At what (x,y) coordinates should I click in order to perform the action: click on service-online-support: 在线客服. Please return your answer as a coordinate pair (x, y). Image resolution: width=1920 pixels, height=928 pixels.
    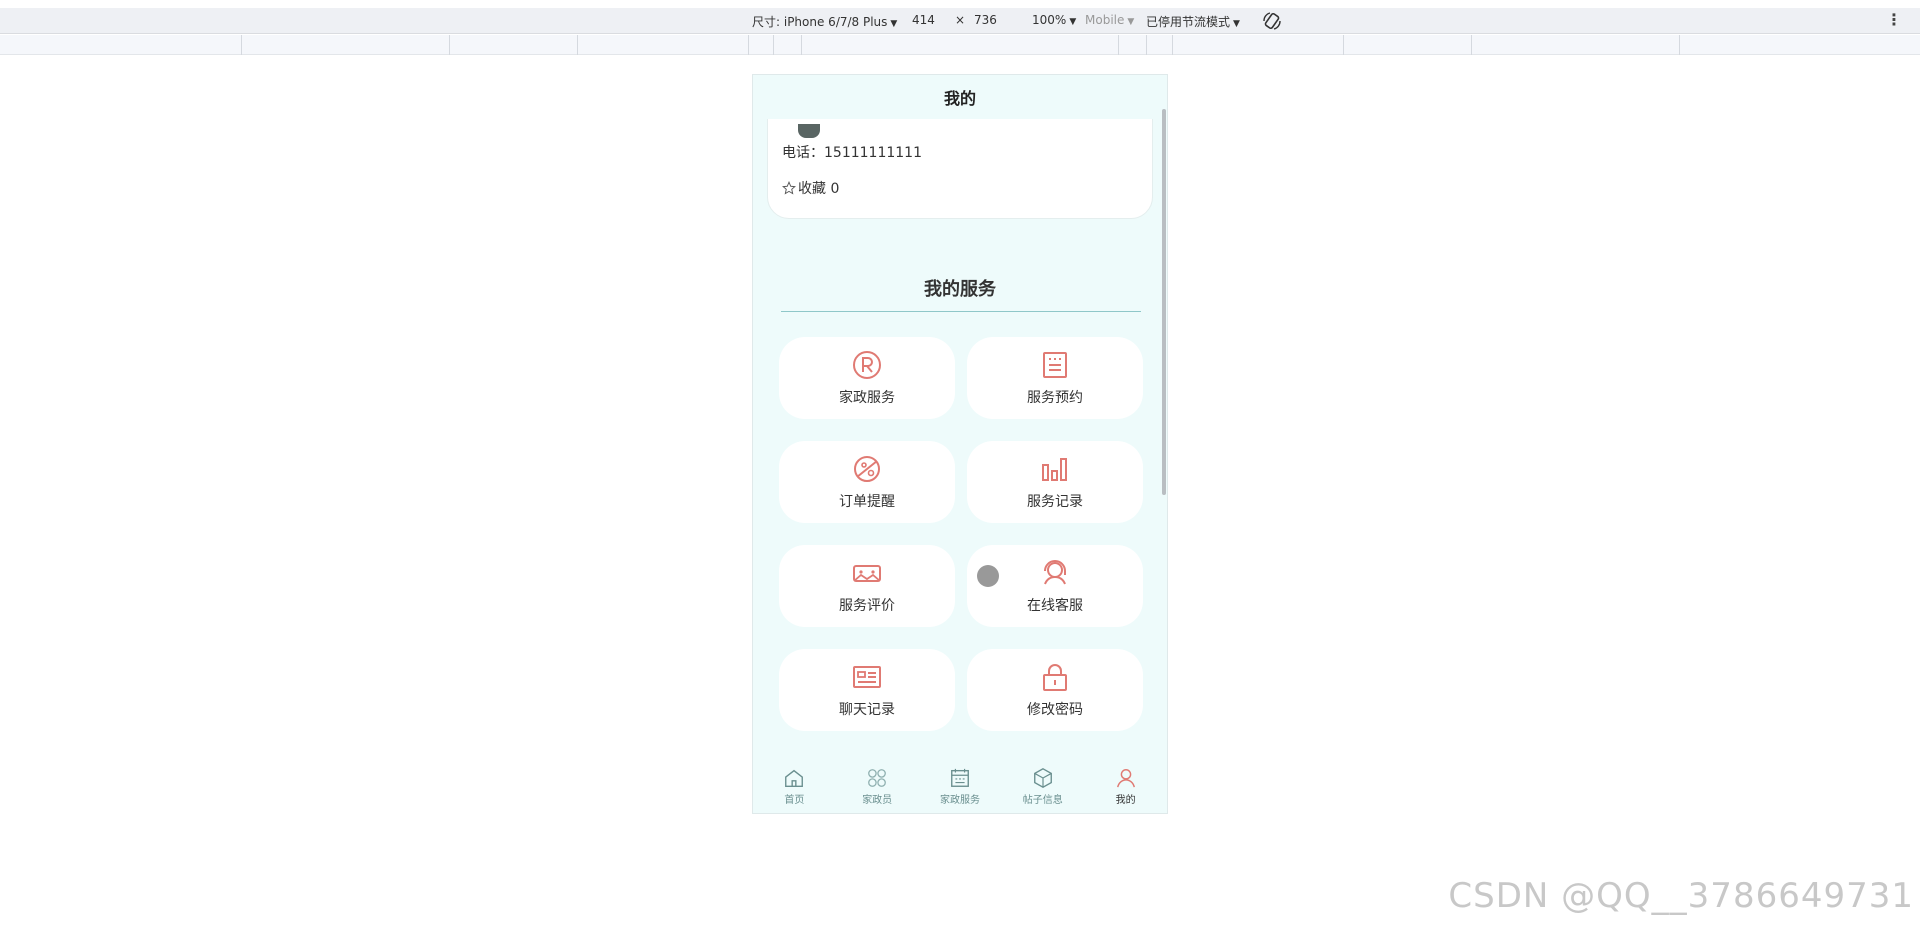
    Looking at the image, I should click on (1055, 586).